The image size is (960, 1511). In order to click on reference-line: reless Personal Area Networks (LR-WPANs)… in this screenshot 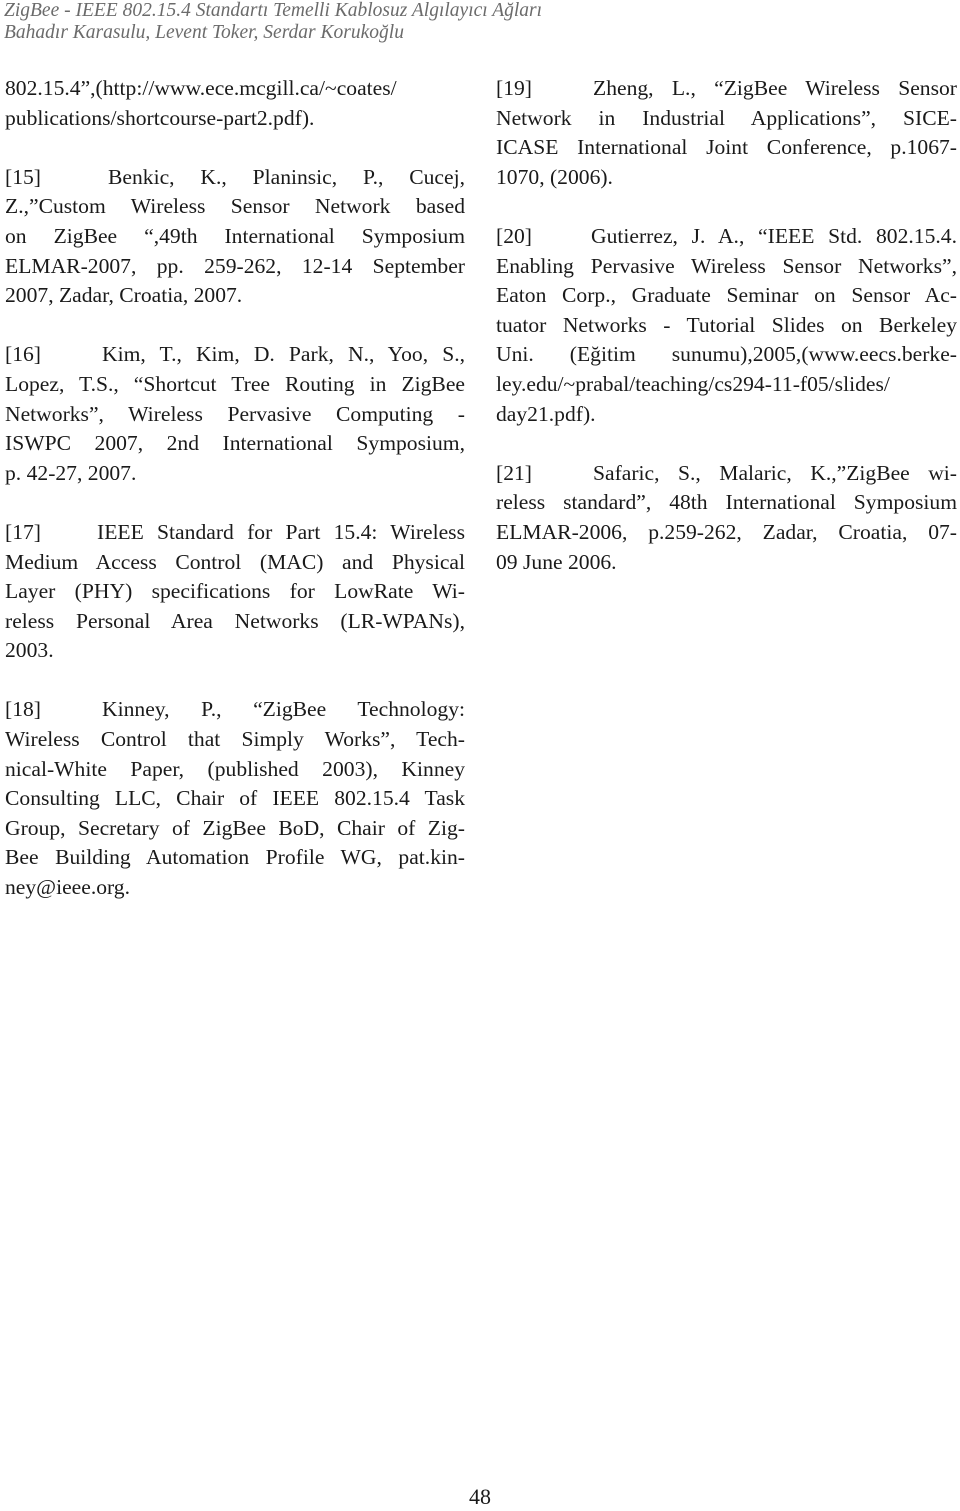, I will do `click(235, 620)`.